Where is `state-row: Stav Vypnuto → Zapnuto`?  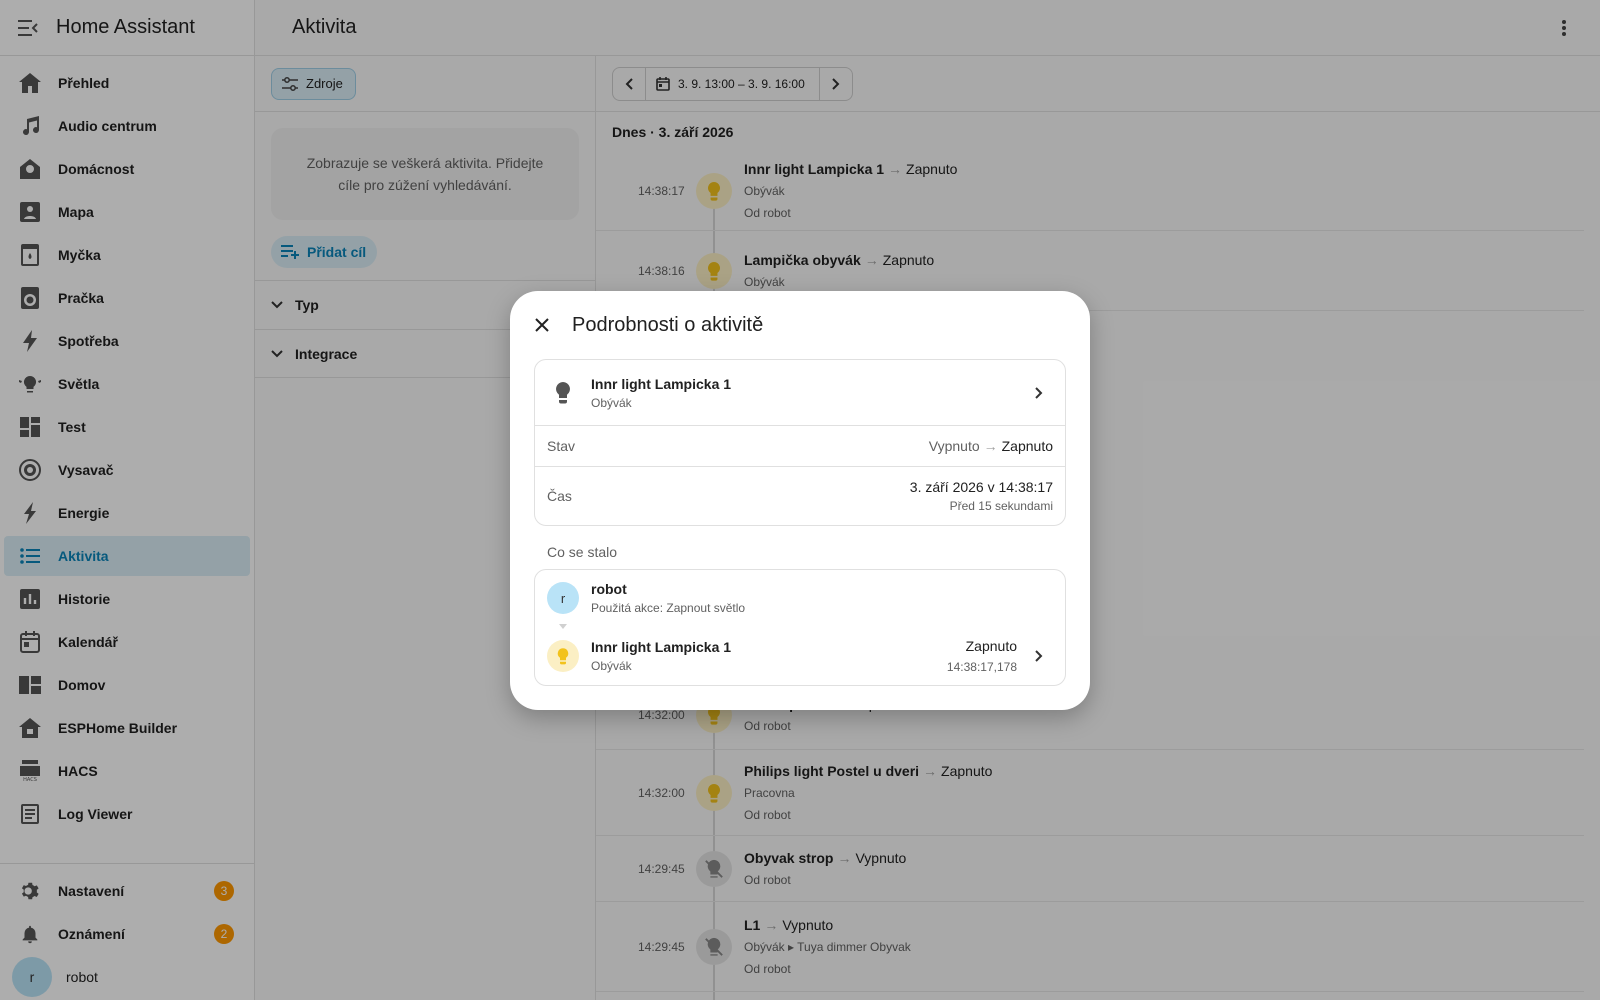
state-row: Stav Vypnuto → Zapnuto is located at coordinates (800, 446).